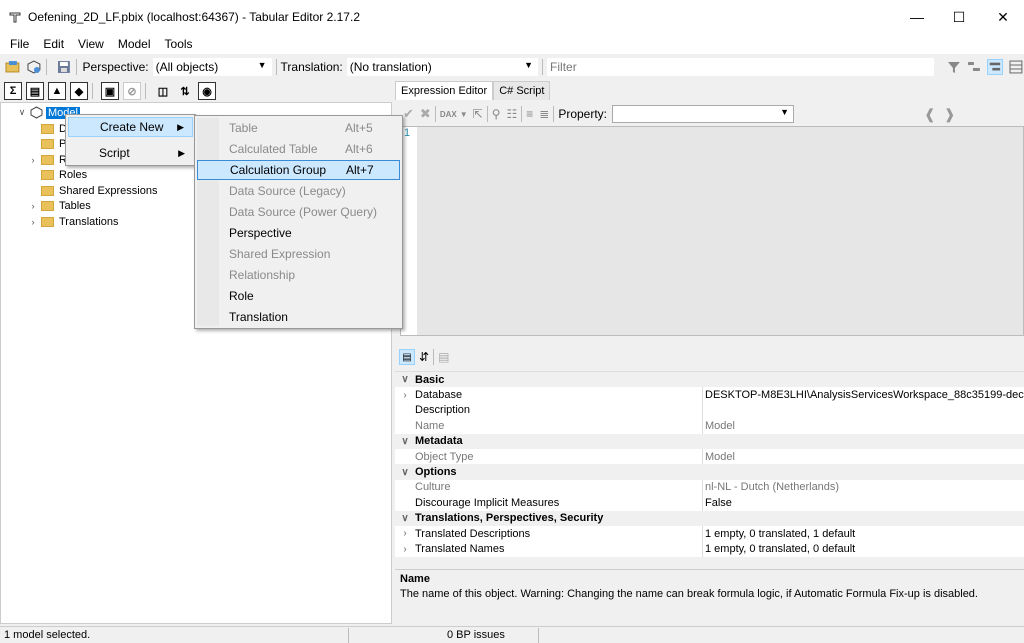  I want to click on submenu-item-translation: Translation, so click(298, 317).